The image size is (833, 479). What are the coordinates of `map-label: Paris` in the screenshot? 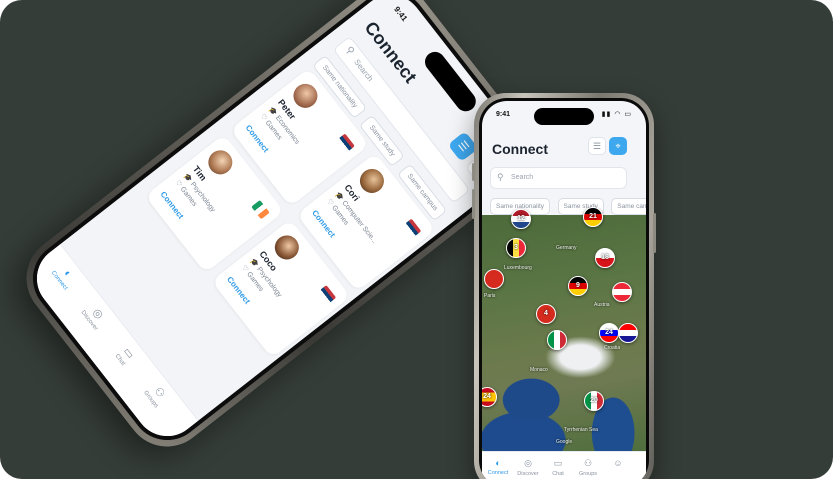 It's located at (490, 296).